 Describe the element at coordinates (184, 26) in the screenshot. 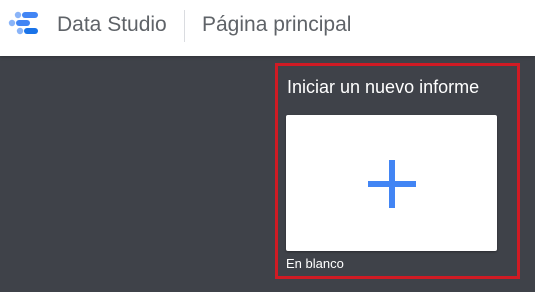

I see `header-divider` at that location.